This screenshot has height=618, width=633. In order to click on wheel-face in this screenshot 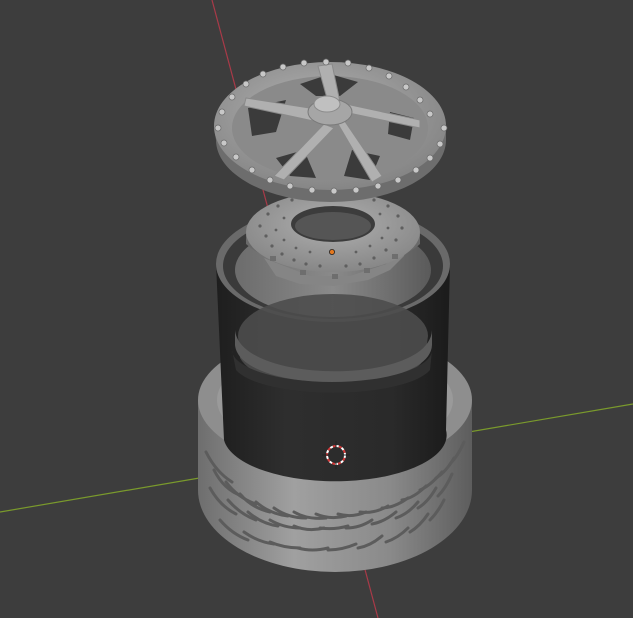, I will do `click(331, 130)`.